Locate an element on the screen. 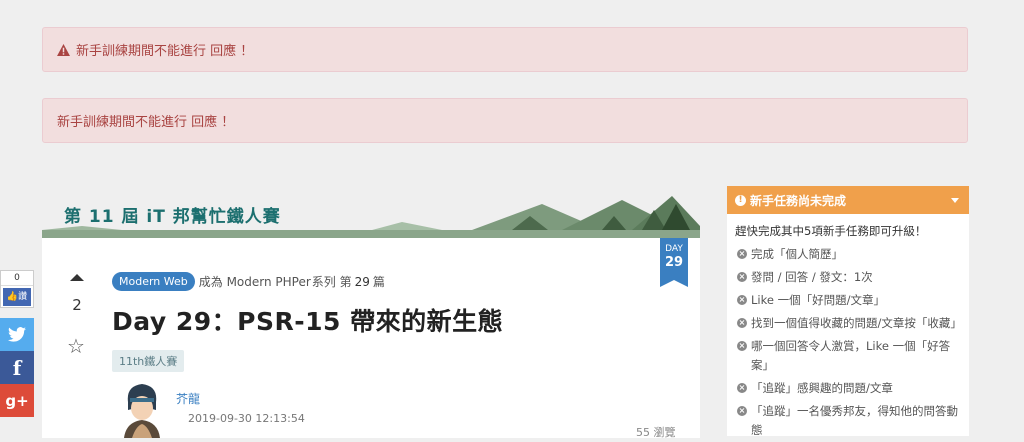  share-rail: 0 👍讚 f g+ is located at coordinates (17, 343).